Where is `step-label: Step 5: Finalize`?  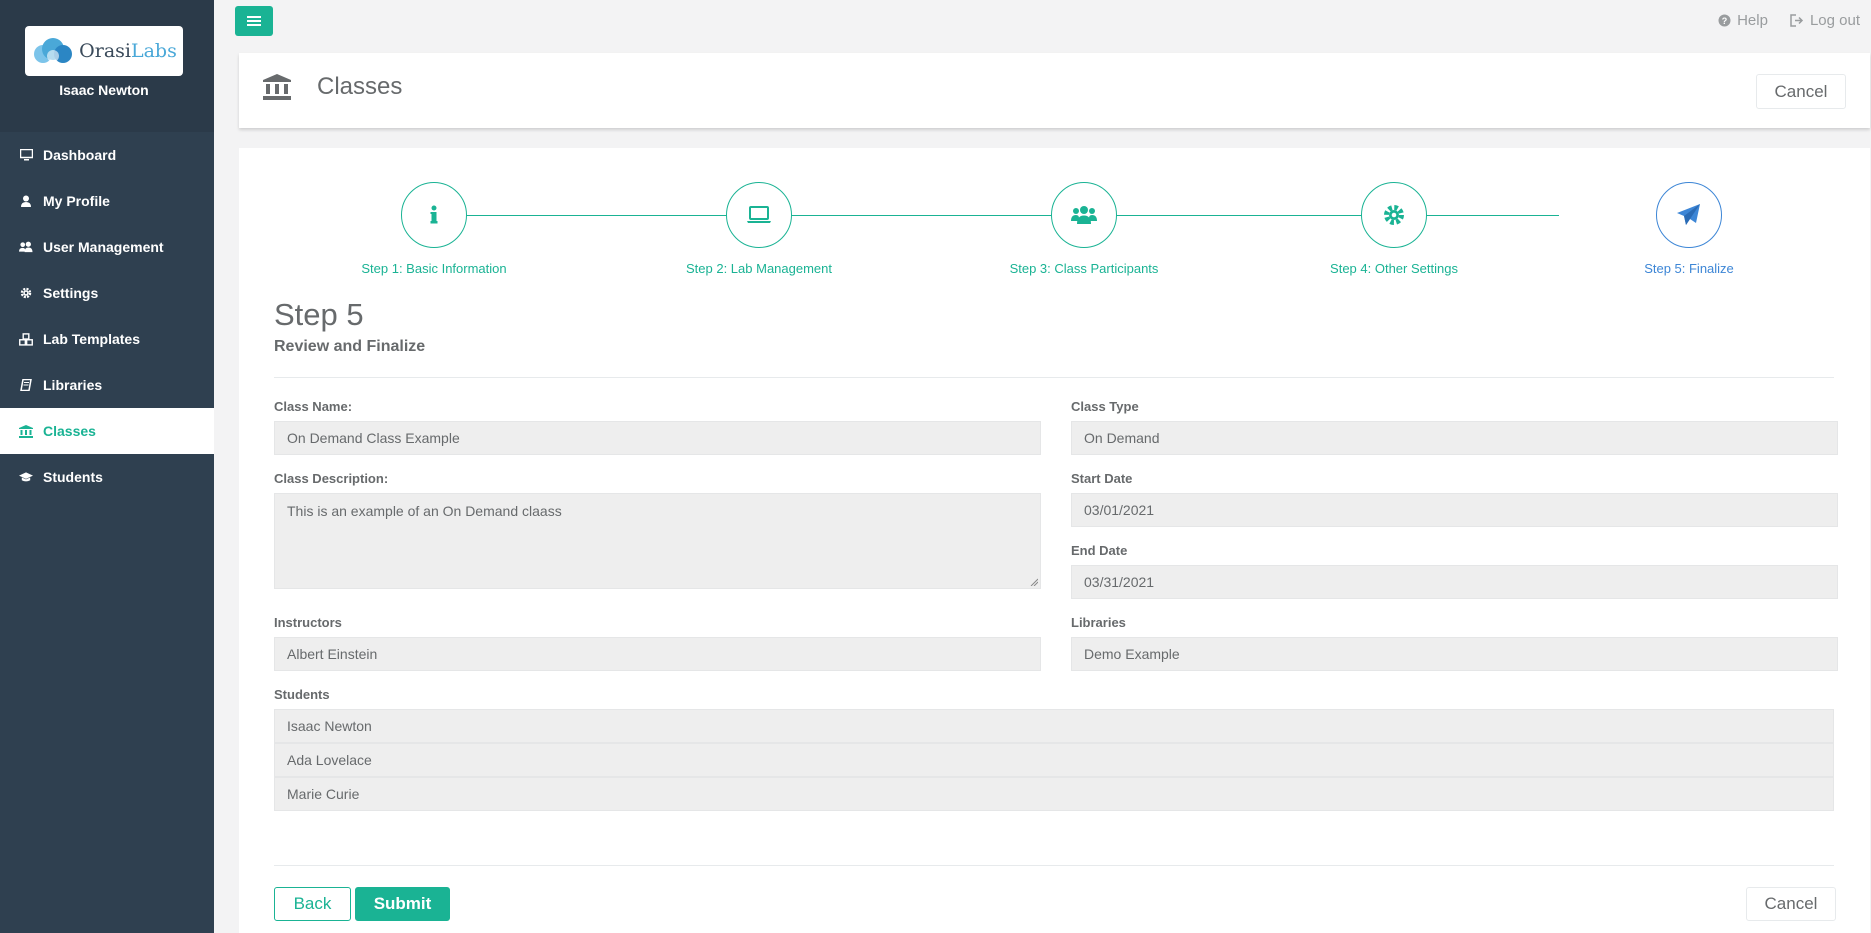
step-label: Step 5: Finalize is located at coordinates (1689, 268).